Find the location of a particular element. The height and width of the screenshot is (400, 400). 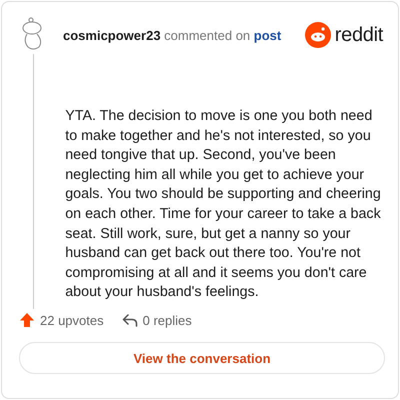

comment-byline: cosmicpower23 commented on post is located at coordinates (172, 35).